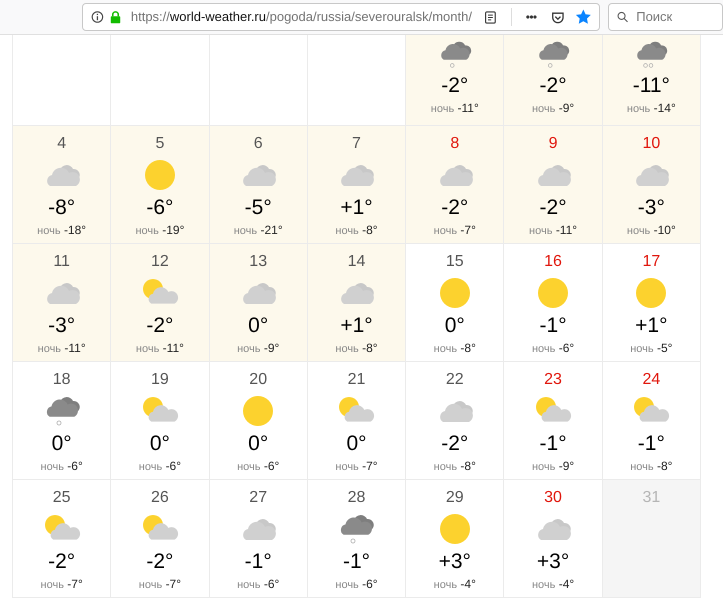 The image size is (723, 600). I want to click on day-number: 12, so click(160, 262).